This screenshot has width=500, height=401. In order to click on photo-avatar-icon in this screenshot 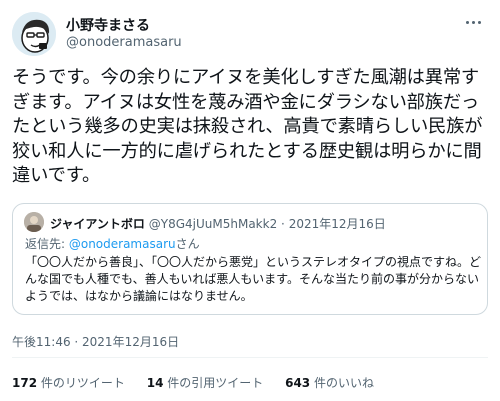, I will do `click(34, 222)`.